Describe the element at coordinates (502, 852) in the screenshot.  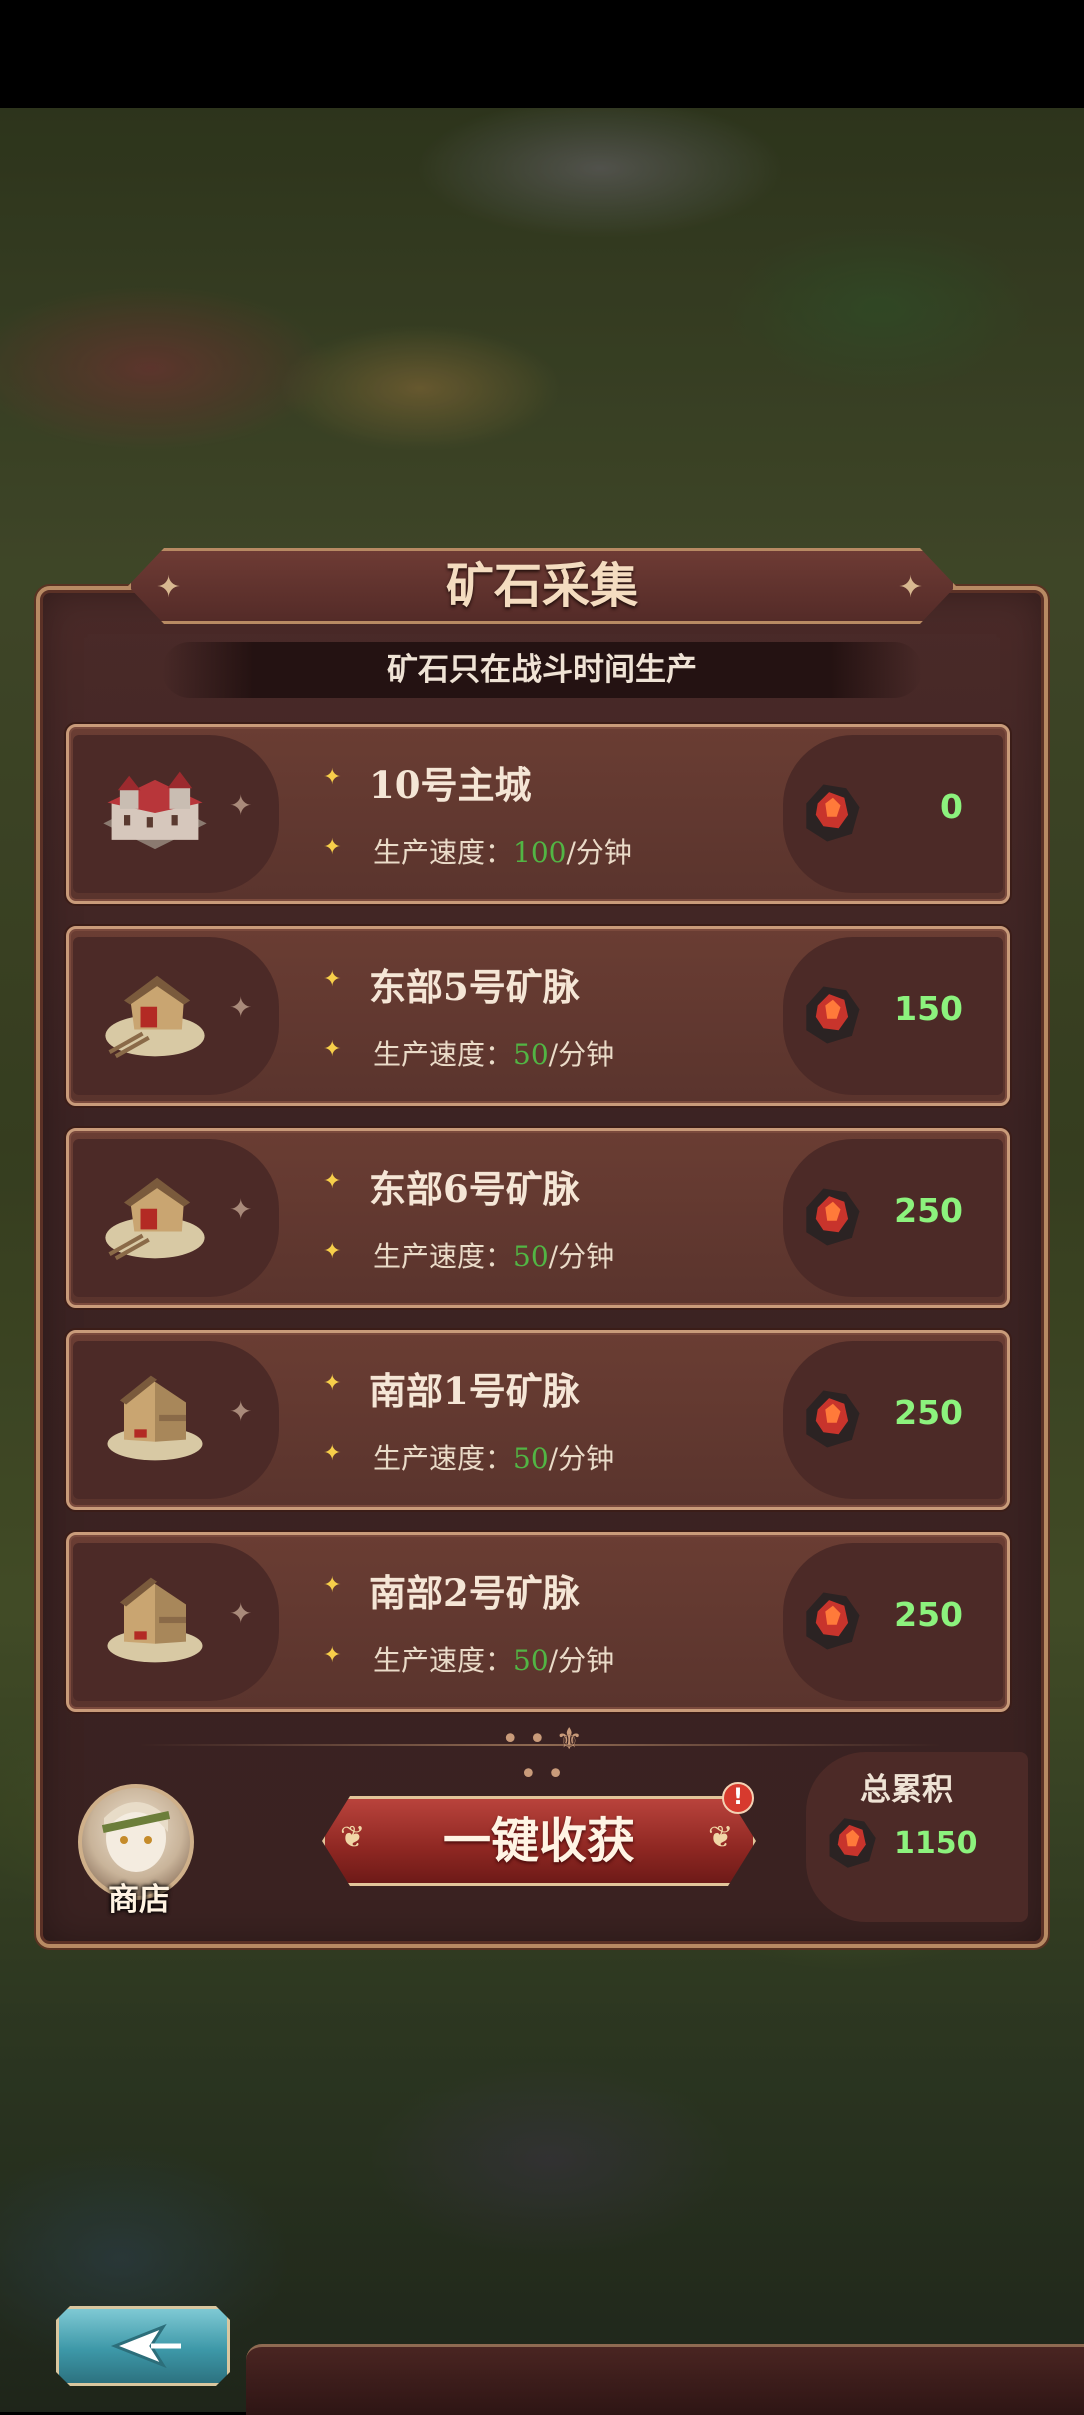
I see `production-rate: 生产速度：100/分钟` at that location.